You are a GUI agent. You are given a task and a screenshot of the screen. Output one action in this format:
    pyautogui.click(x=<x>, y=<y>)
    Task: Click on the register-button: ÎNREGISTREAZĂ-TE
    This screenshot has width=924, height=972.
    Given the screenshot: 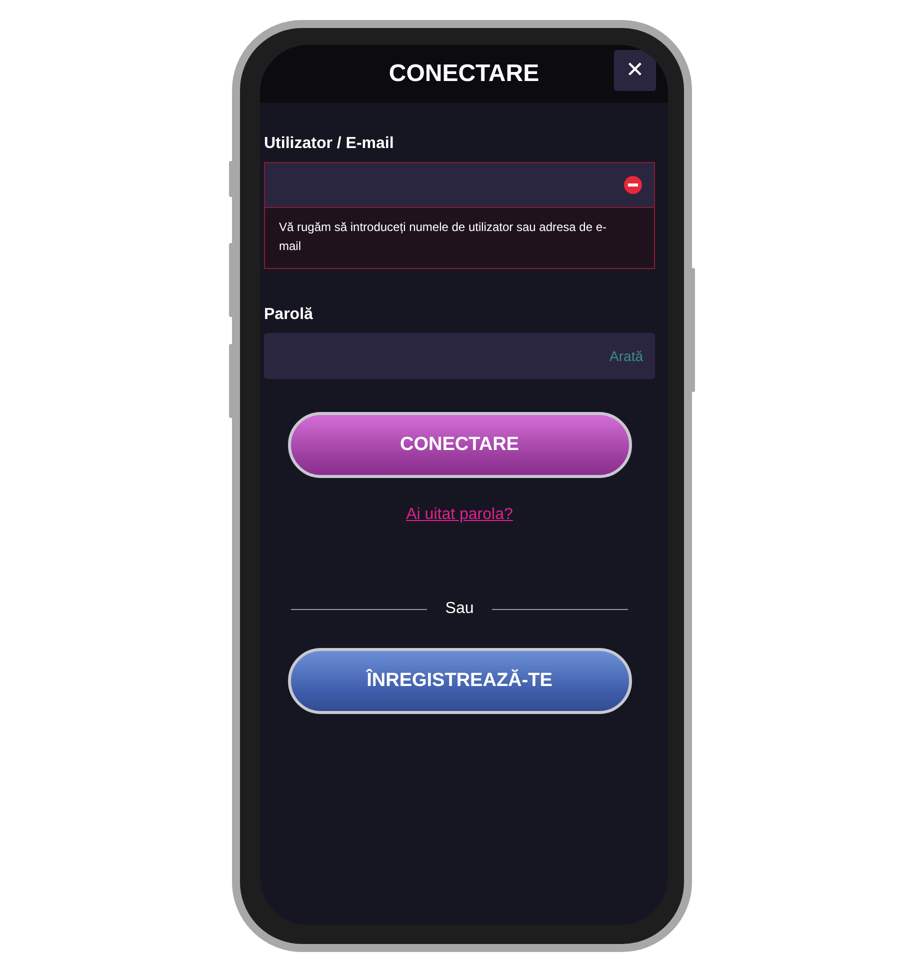 What is the action you would take?
    pyautogui.click(x=460, y=681)
    